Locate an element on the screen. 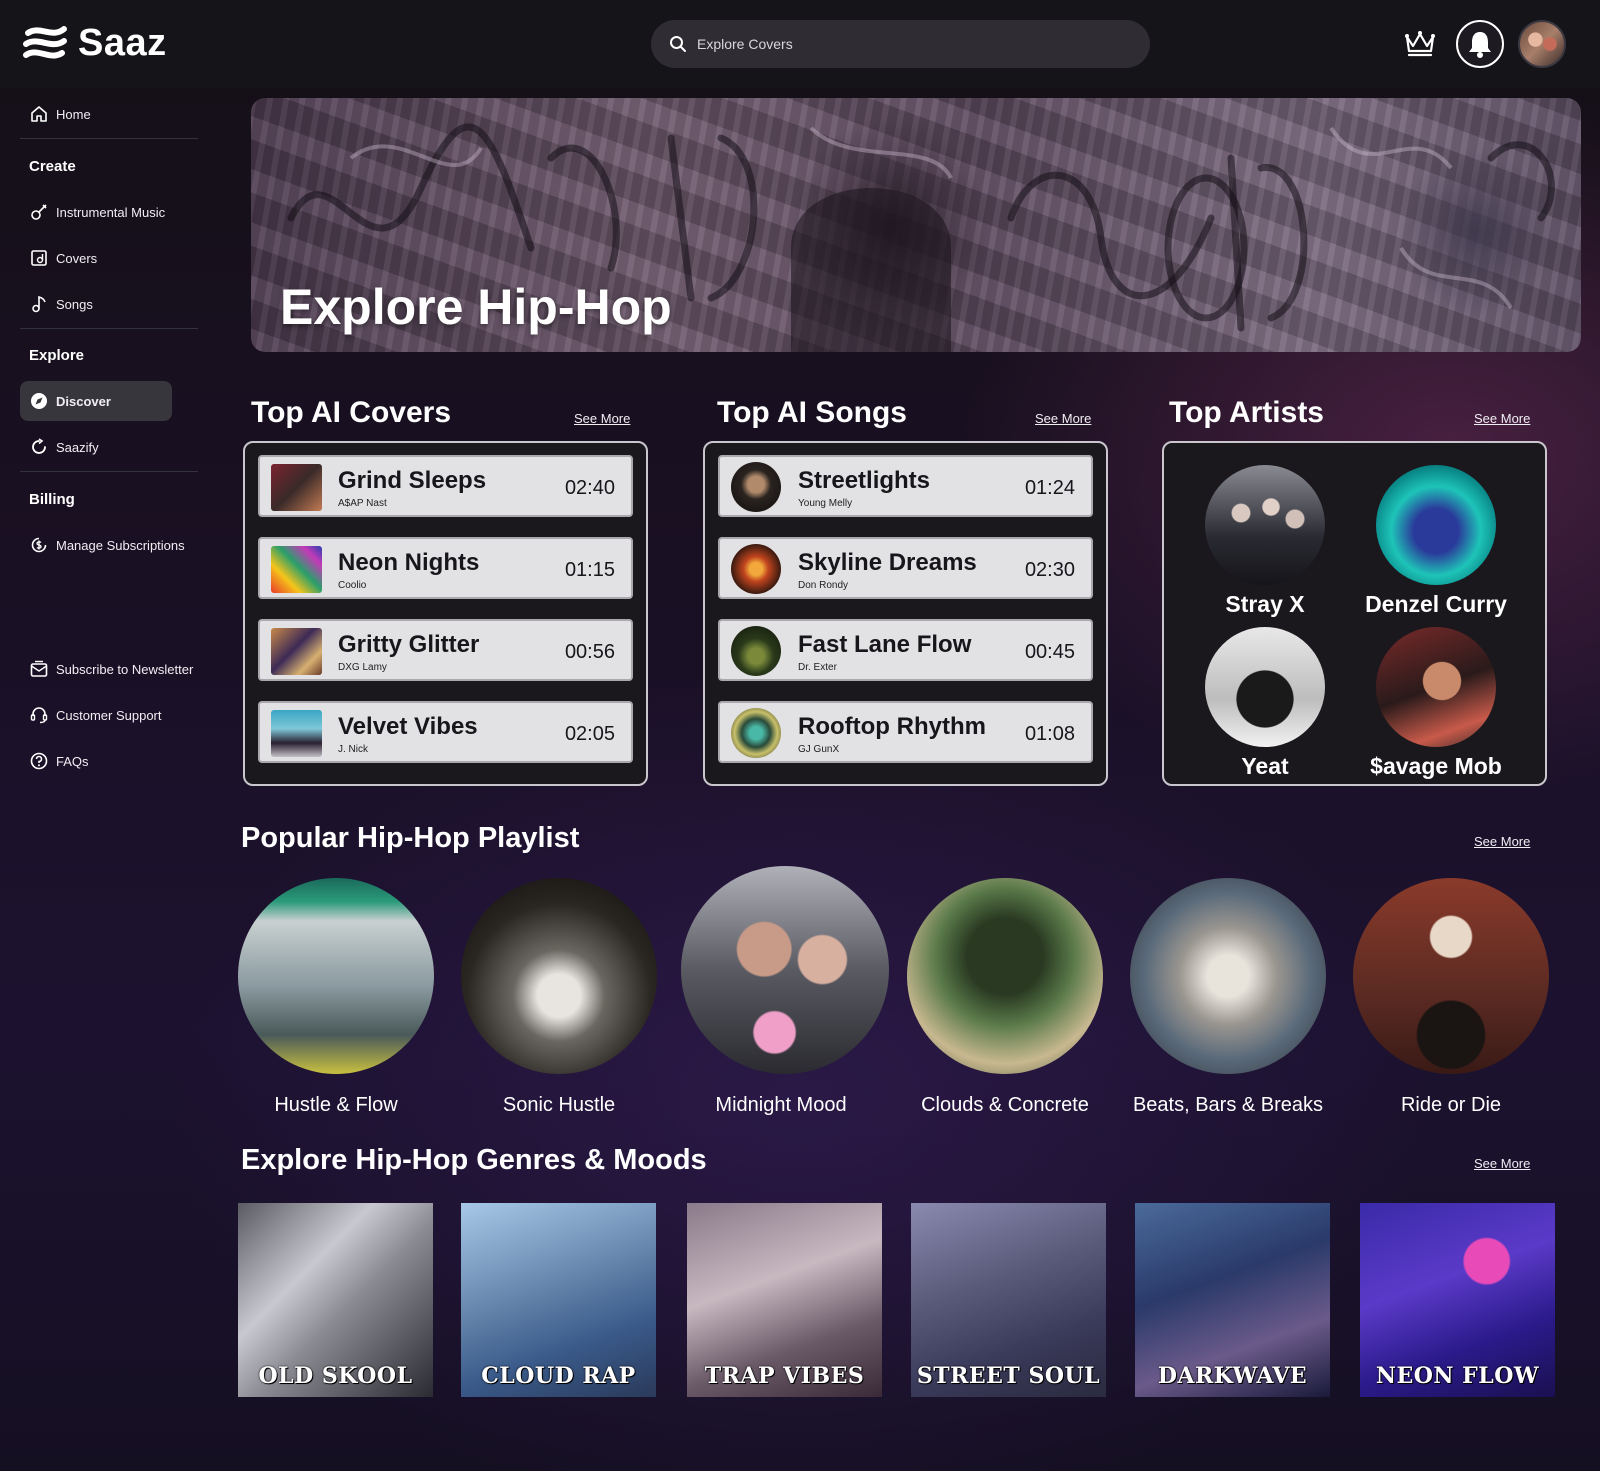 The image size is (1600, 1471). sidebar-item-faqs: FAQs is located at coordinates (115, 761).